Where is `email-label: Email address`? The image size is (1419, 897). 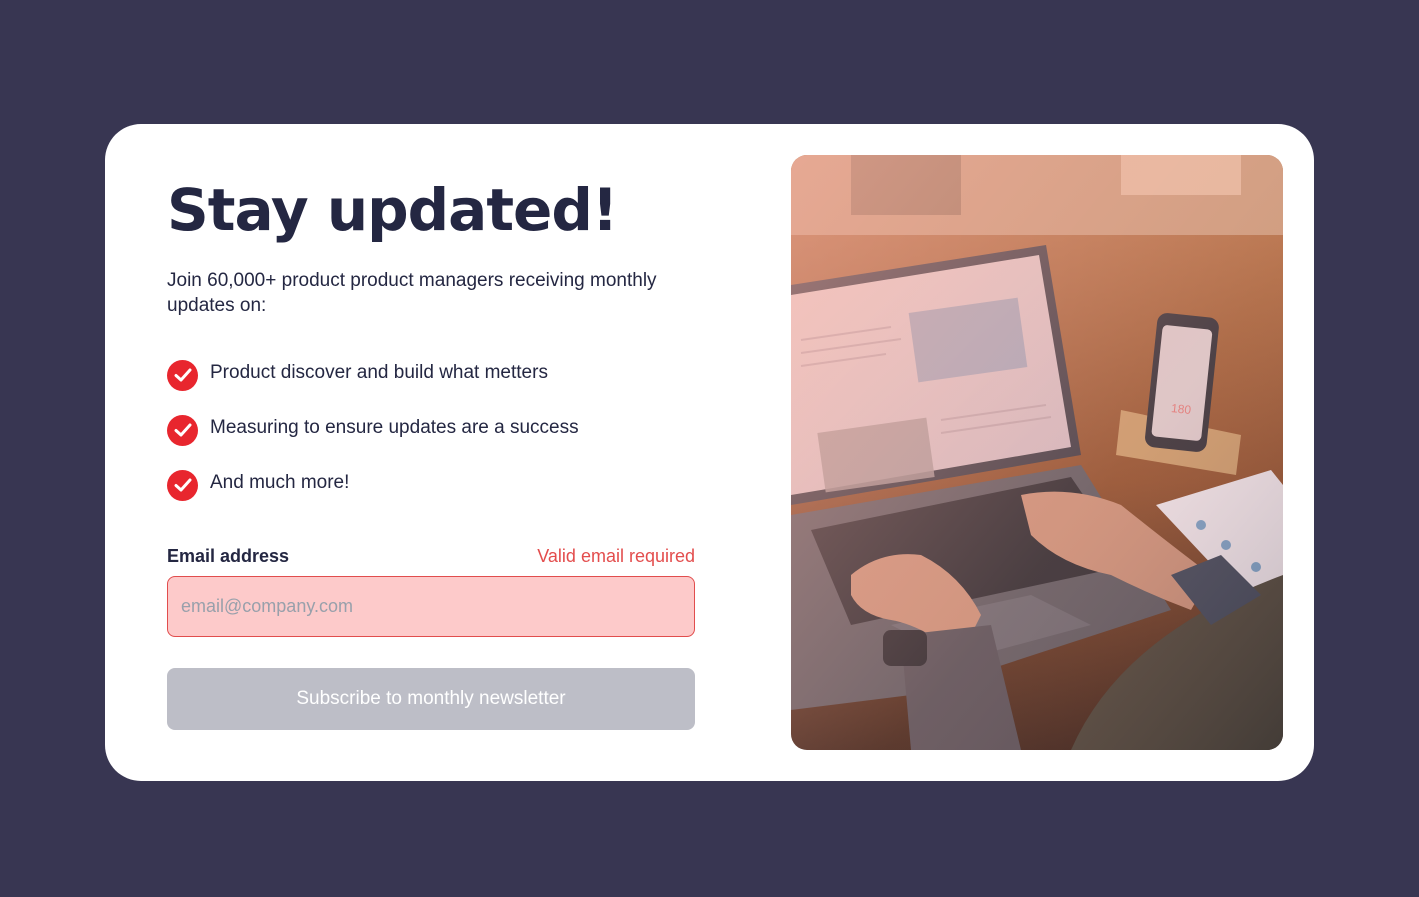
email-label: Email address is located at coordinates (228, 556).